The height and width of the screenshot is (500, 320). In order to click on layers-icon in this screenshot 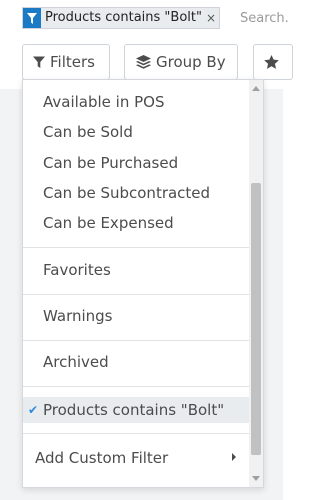, I will do `click(143, 62)`.